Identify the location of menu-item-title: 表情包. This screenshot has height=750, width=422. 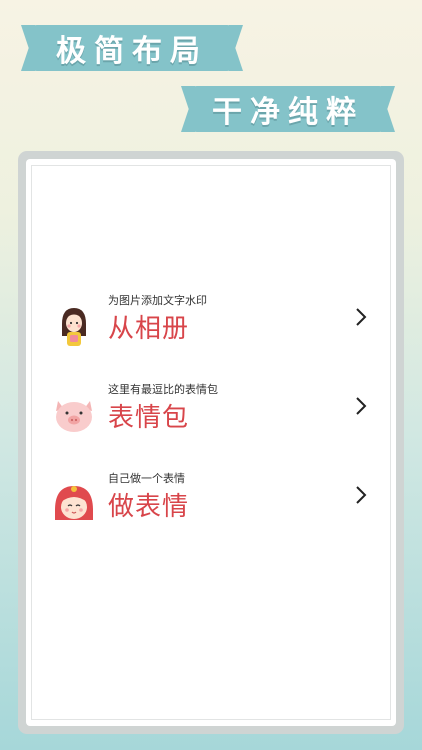
(149, 418).